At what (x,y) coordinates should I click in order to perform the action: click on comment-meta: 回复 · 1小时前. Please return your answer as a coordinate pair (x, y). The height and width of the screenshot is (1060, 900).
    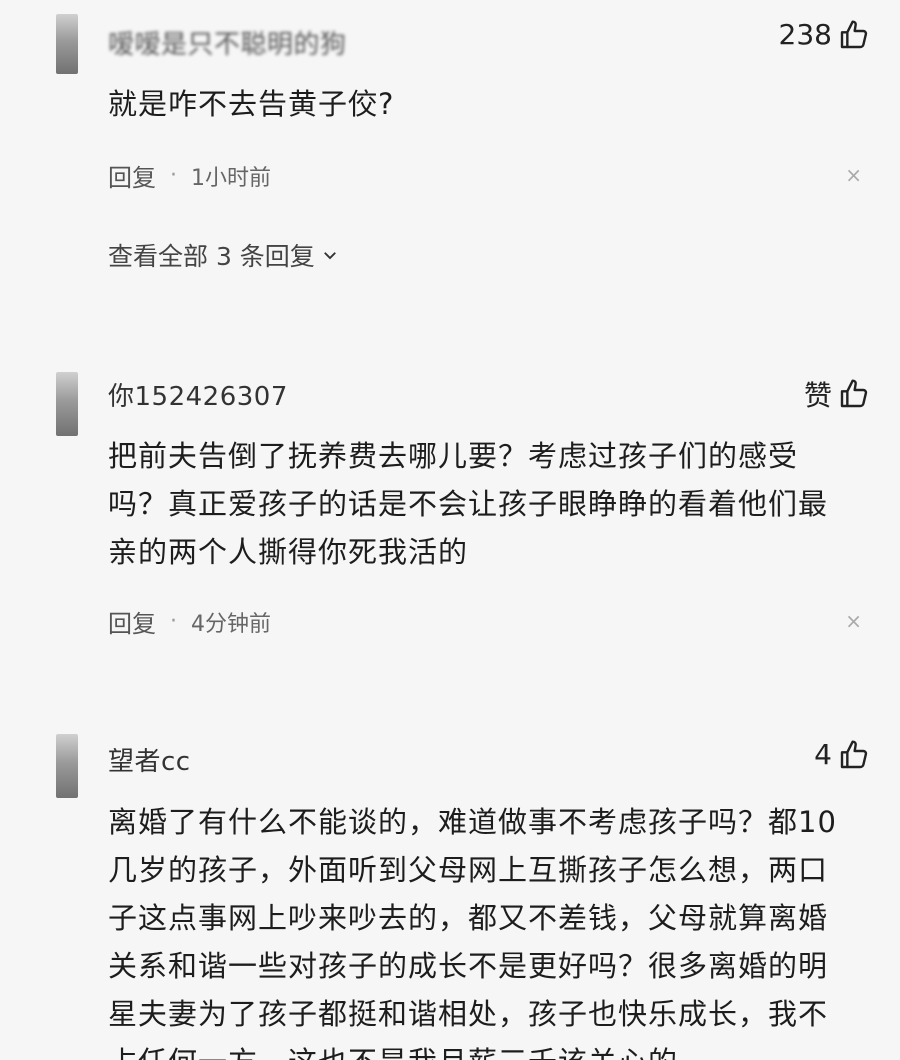
    Looking at the image, I should click on (189, 175).